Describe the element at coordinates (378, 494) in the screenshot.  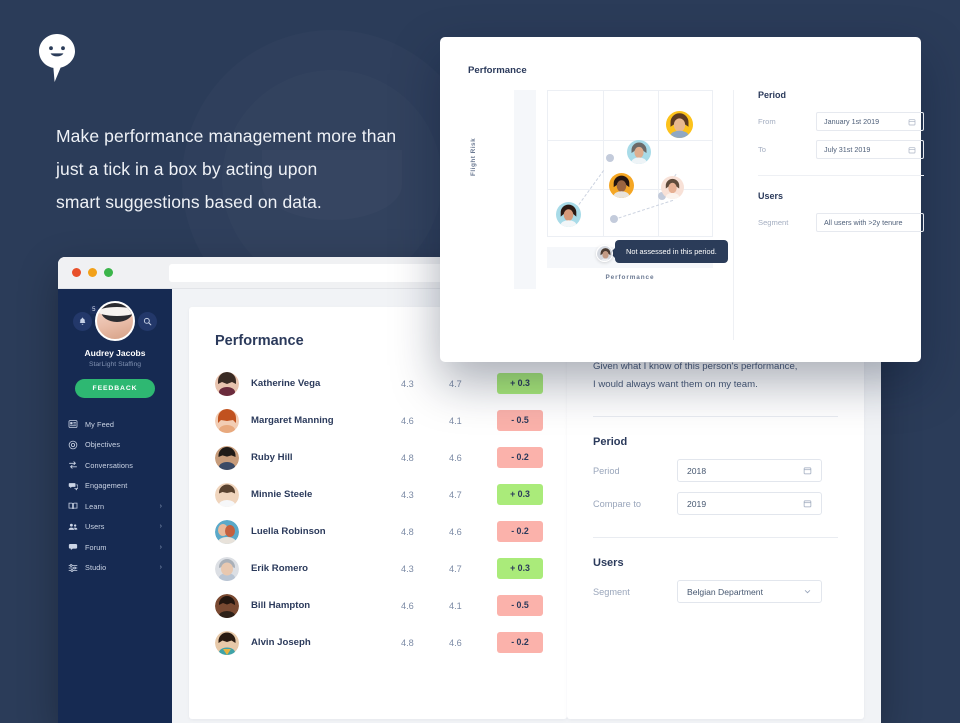
I see `table-row: Minnie Steele 4.3 4.7 + 0.3` at that location.